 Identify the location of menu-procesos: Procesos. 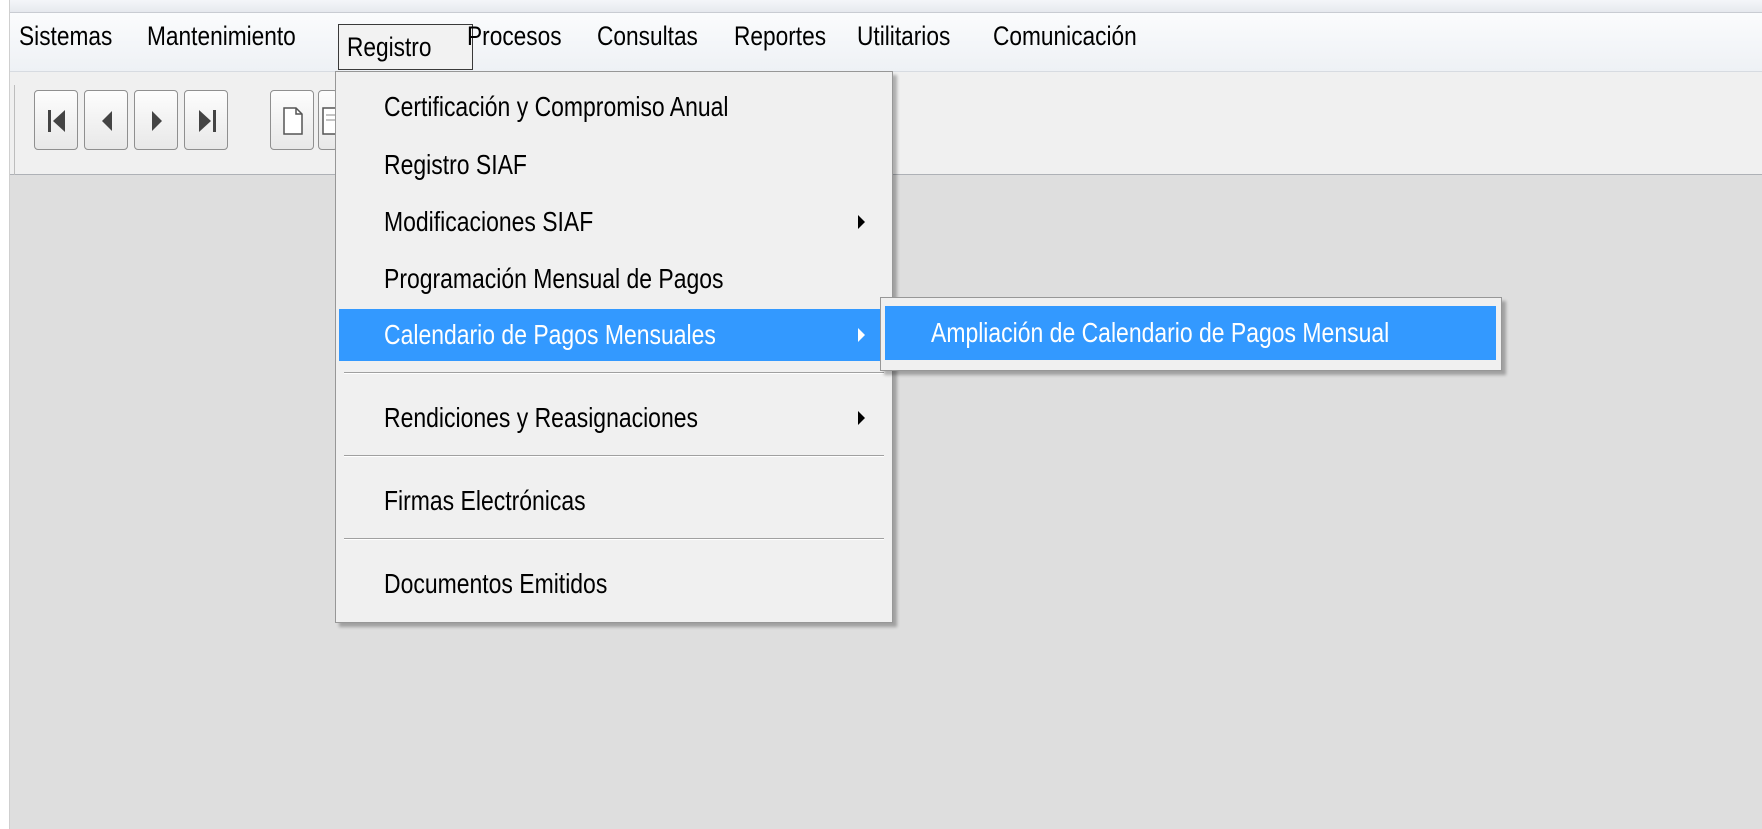
(514, 36).